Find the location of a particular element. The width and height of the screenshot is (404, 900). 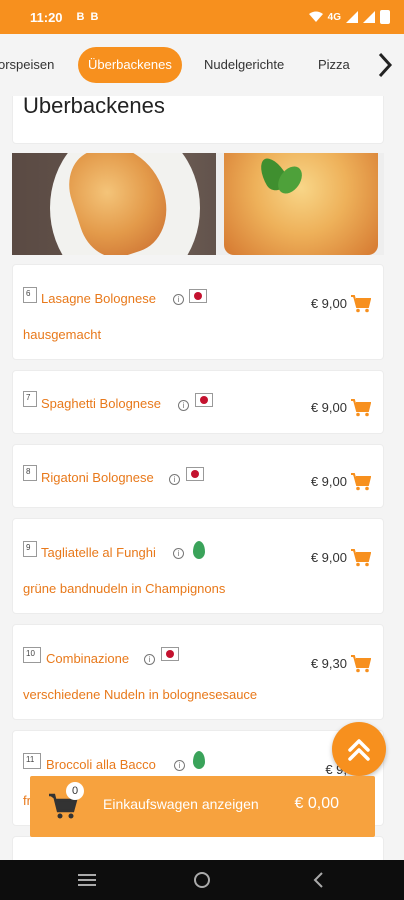

category-tab-pizza: Pizza is located at coordinates (334, 65).